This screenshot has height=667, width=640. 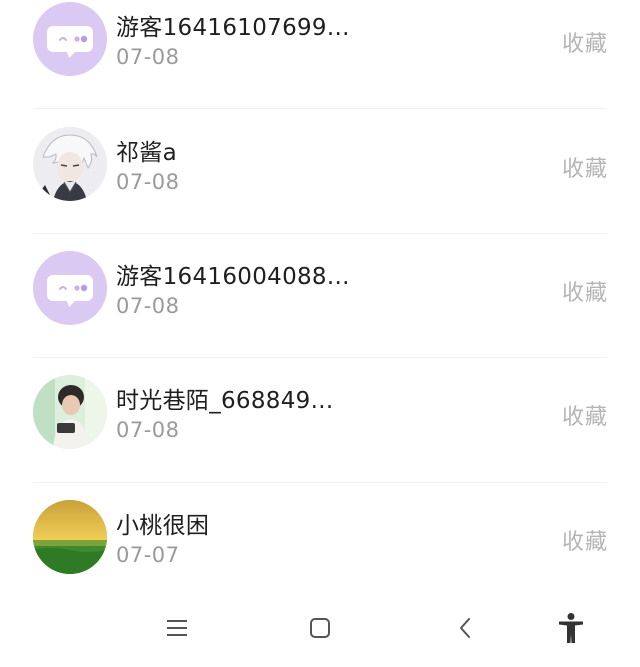 I want to click on back-chevron-icon, so click(x=465, y=628).